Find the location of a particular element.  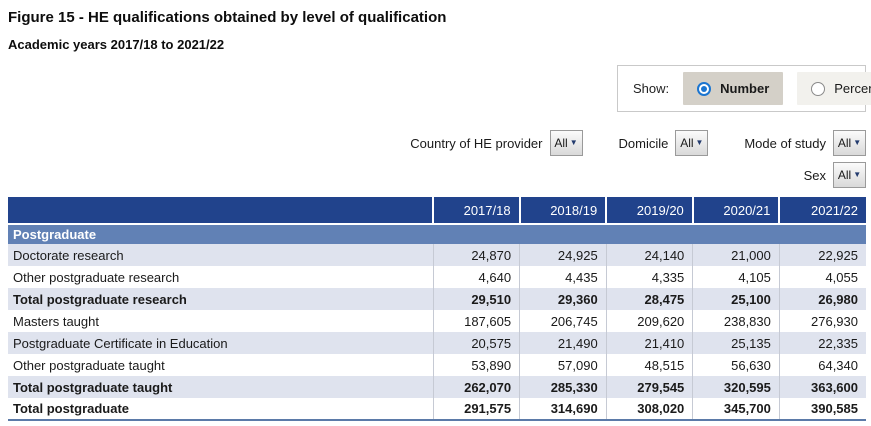

filter-domicile: Domicile All ▼ is located at coordinates (664, 143).